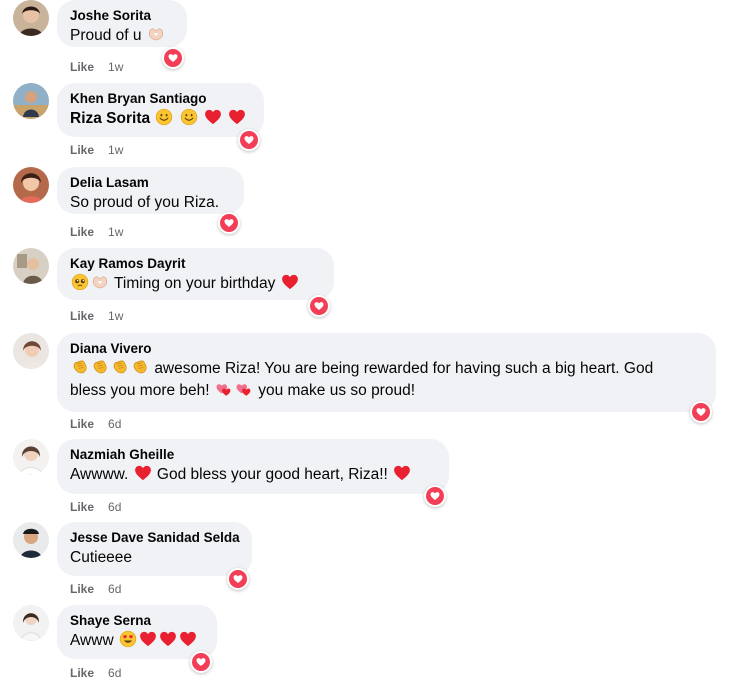 Image resolution: width=750 pixels, height=681 pixels. I want to click on comment-author: Nazmiah Gheille, so click(253, 454).